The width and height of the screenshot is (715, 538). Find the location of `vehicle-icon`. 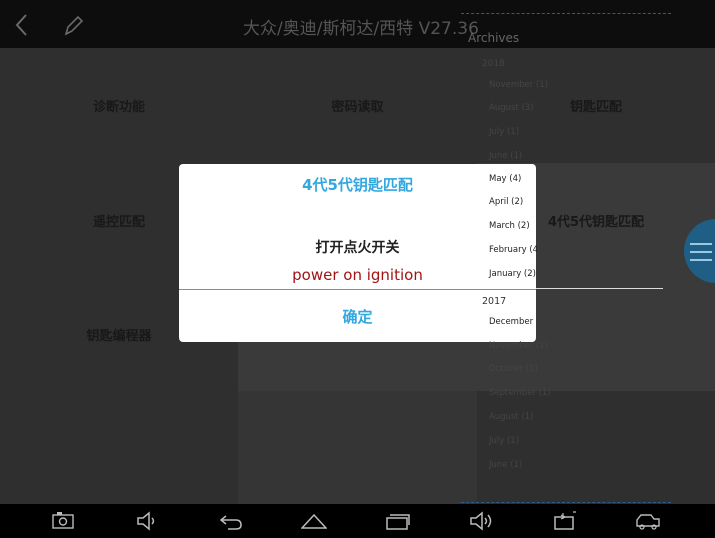

vehicle-icon is located at coordinates (648, 521).